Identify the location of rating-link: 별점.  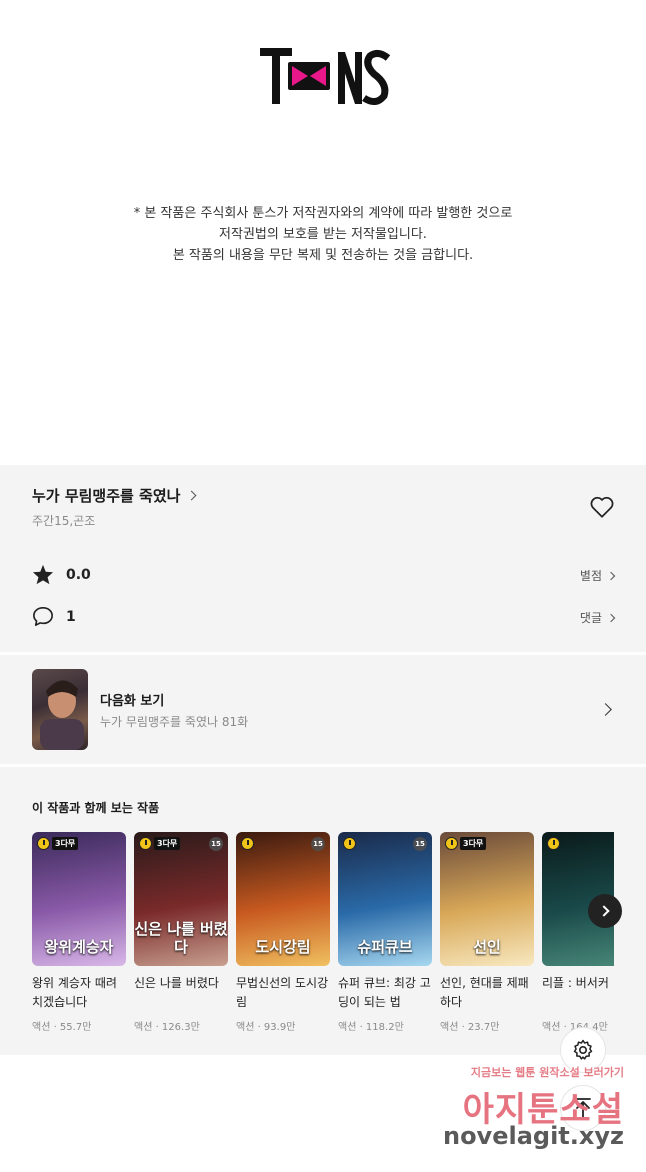
(597, 575).